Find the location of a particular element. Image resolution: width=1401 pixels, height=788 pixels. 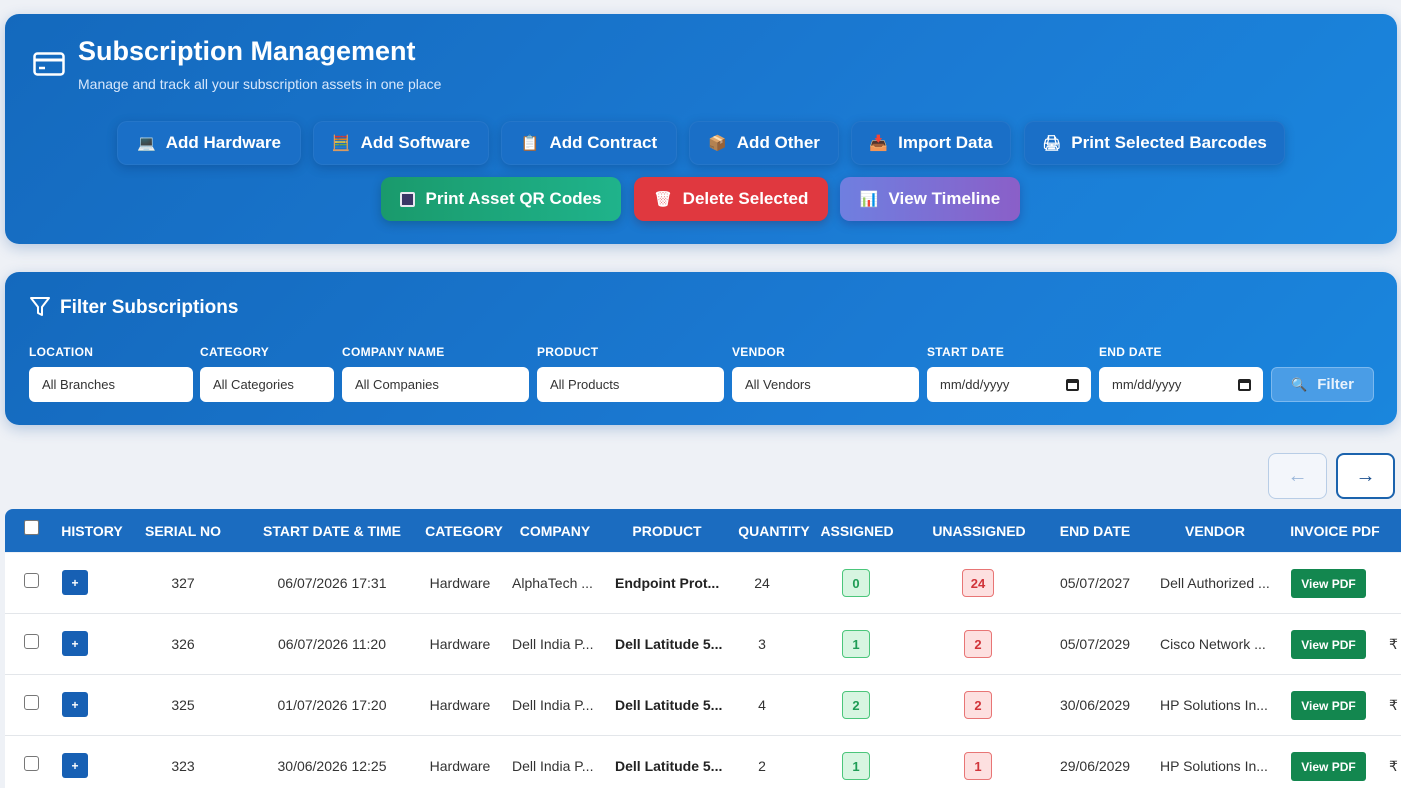

col-product: PRODUCT is located at coordinates (666, 531).